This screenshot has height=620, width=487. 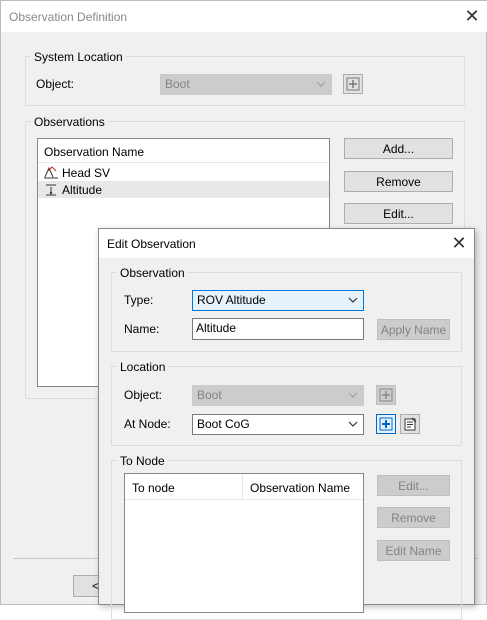 What do you see at coordinates (142, 329) in the screenshot?
I see `name-label: Name:` at bounding box center [142, 329].